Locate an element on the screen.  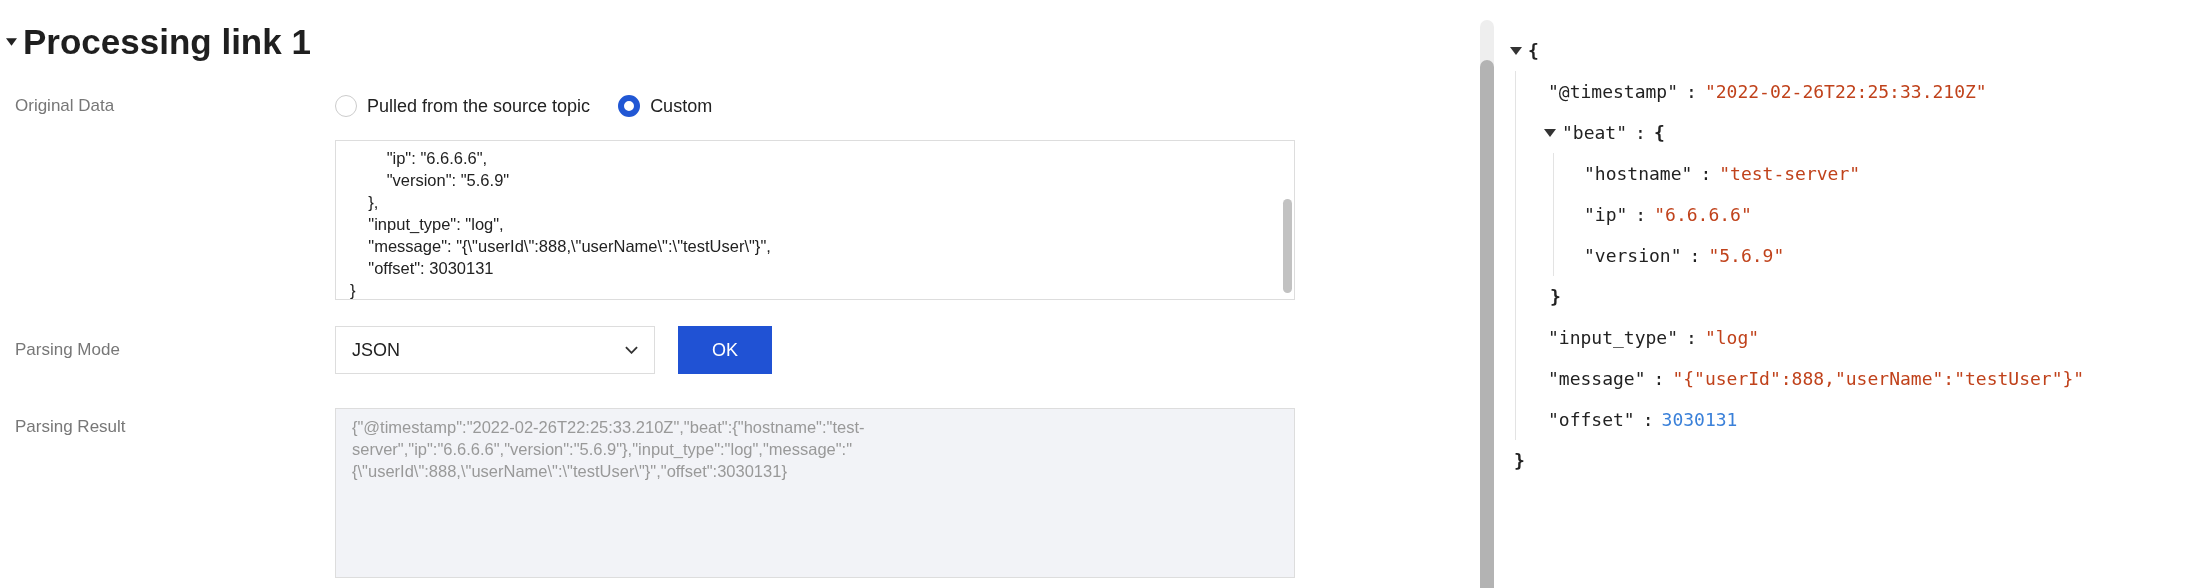
json-key: "ip" is located at coordinates (1606, 214).